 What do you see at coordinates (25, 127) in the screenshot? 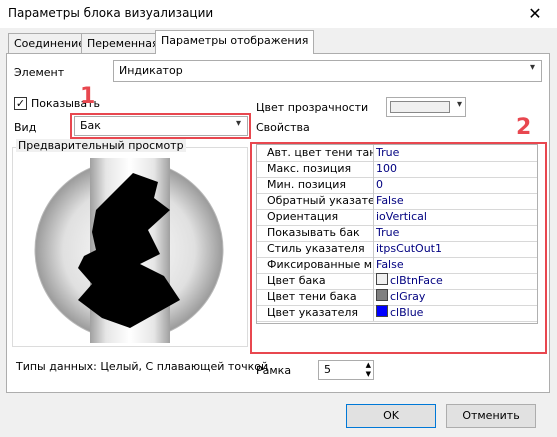
I see `view-label: Вид` at bounding box center [25, 127].